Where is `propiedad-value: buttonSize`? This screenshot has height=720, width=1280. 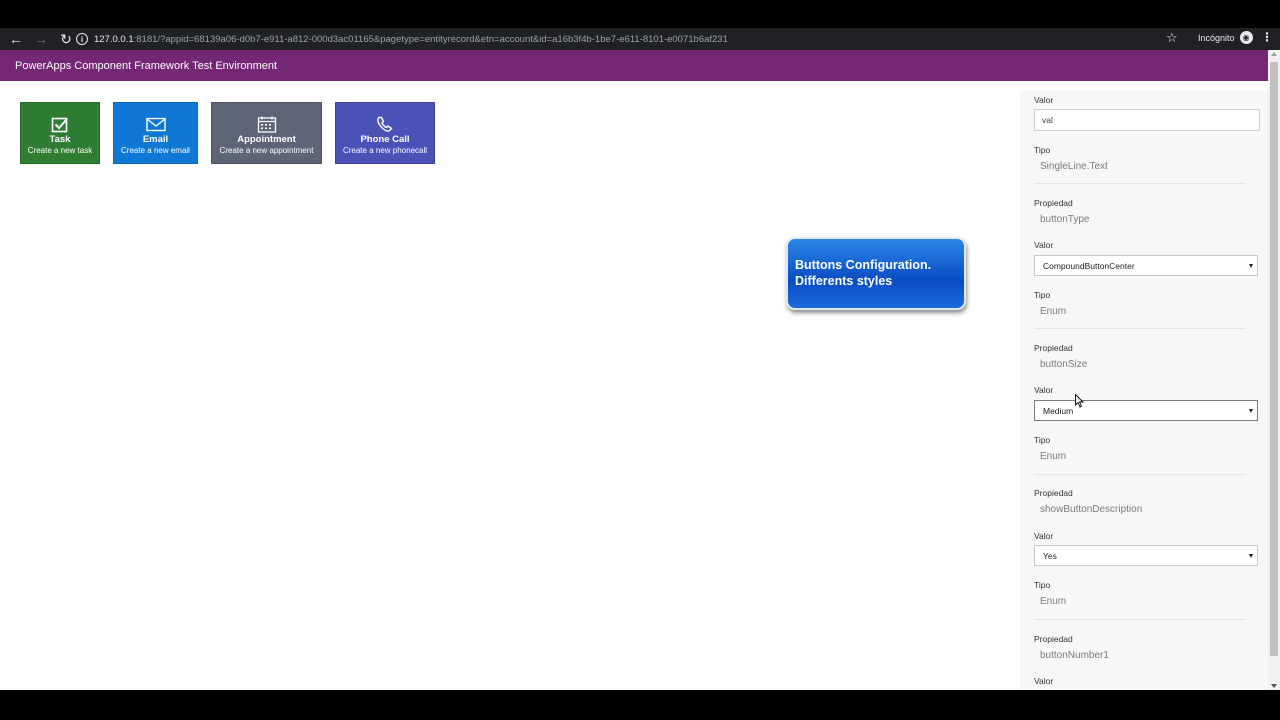 propiedad-value: buttonSize is located at coordinates (1064, 364).